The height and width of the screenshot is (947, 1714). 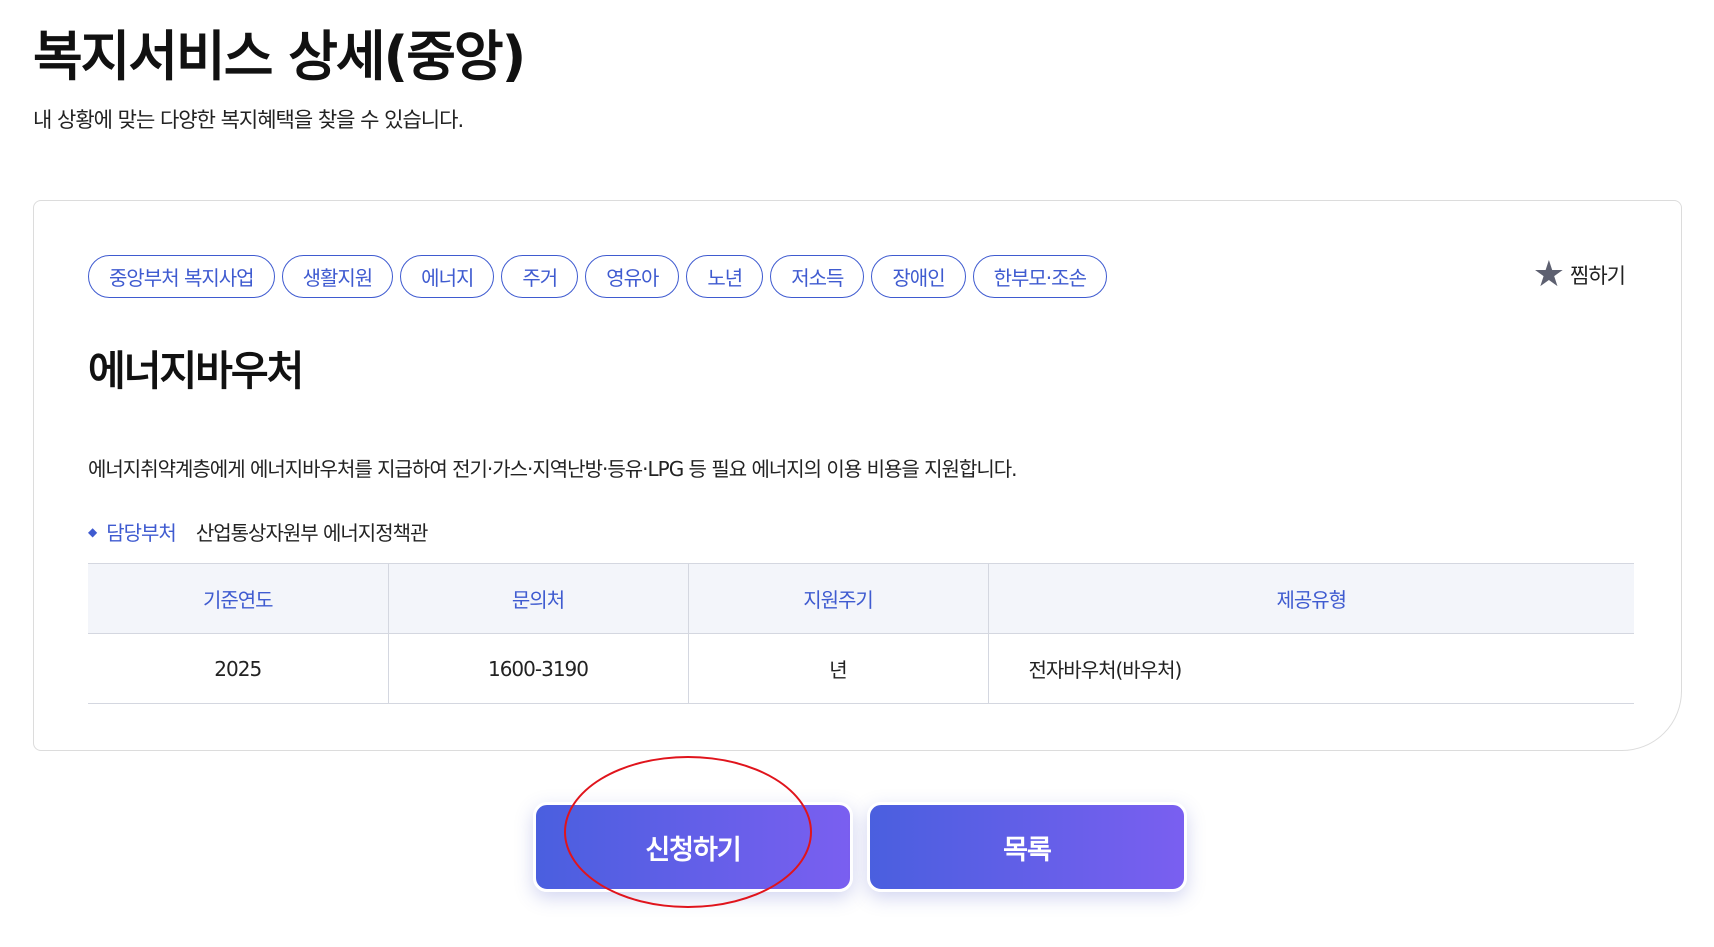 I want to click on apply-button: 신청하기, so click(x=693, y=847).